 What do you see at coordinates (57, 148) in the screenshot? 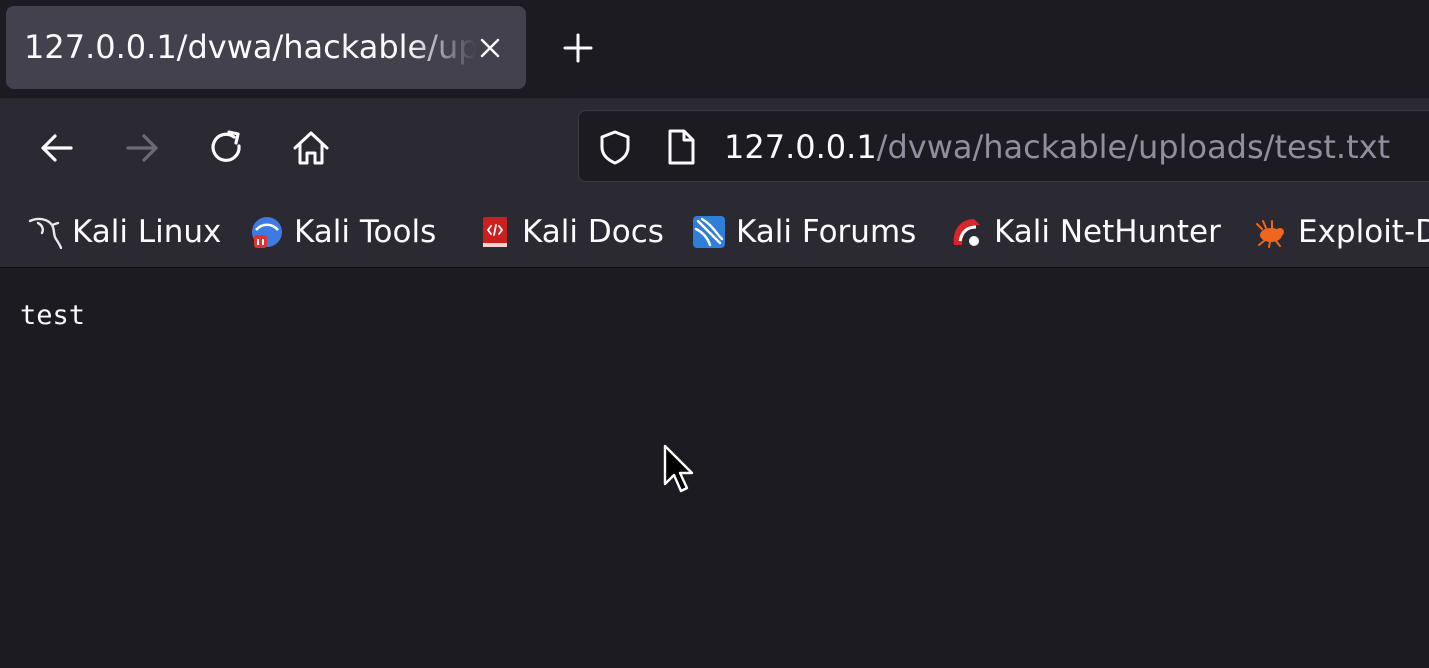
I see `back-arrow-icon` at bounding box center [57, 148].